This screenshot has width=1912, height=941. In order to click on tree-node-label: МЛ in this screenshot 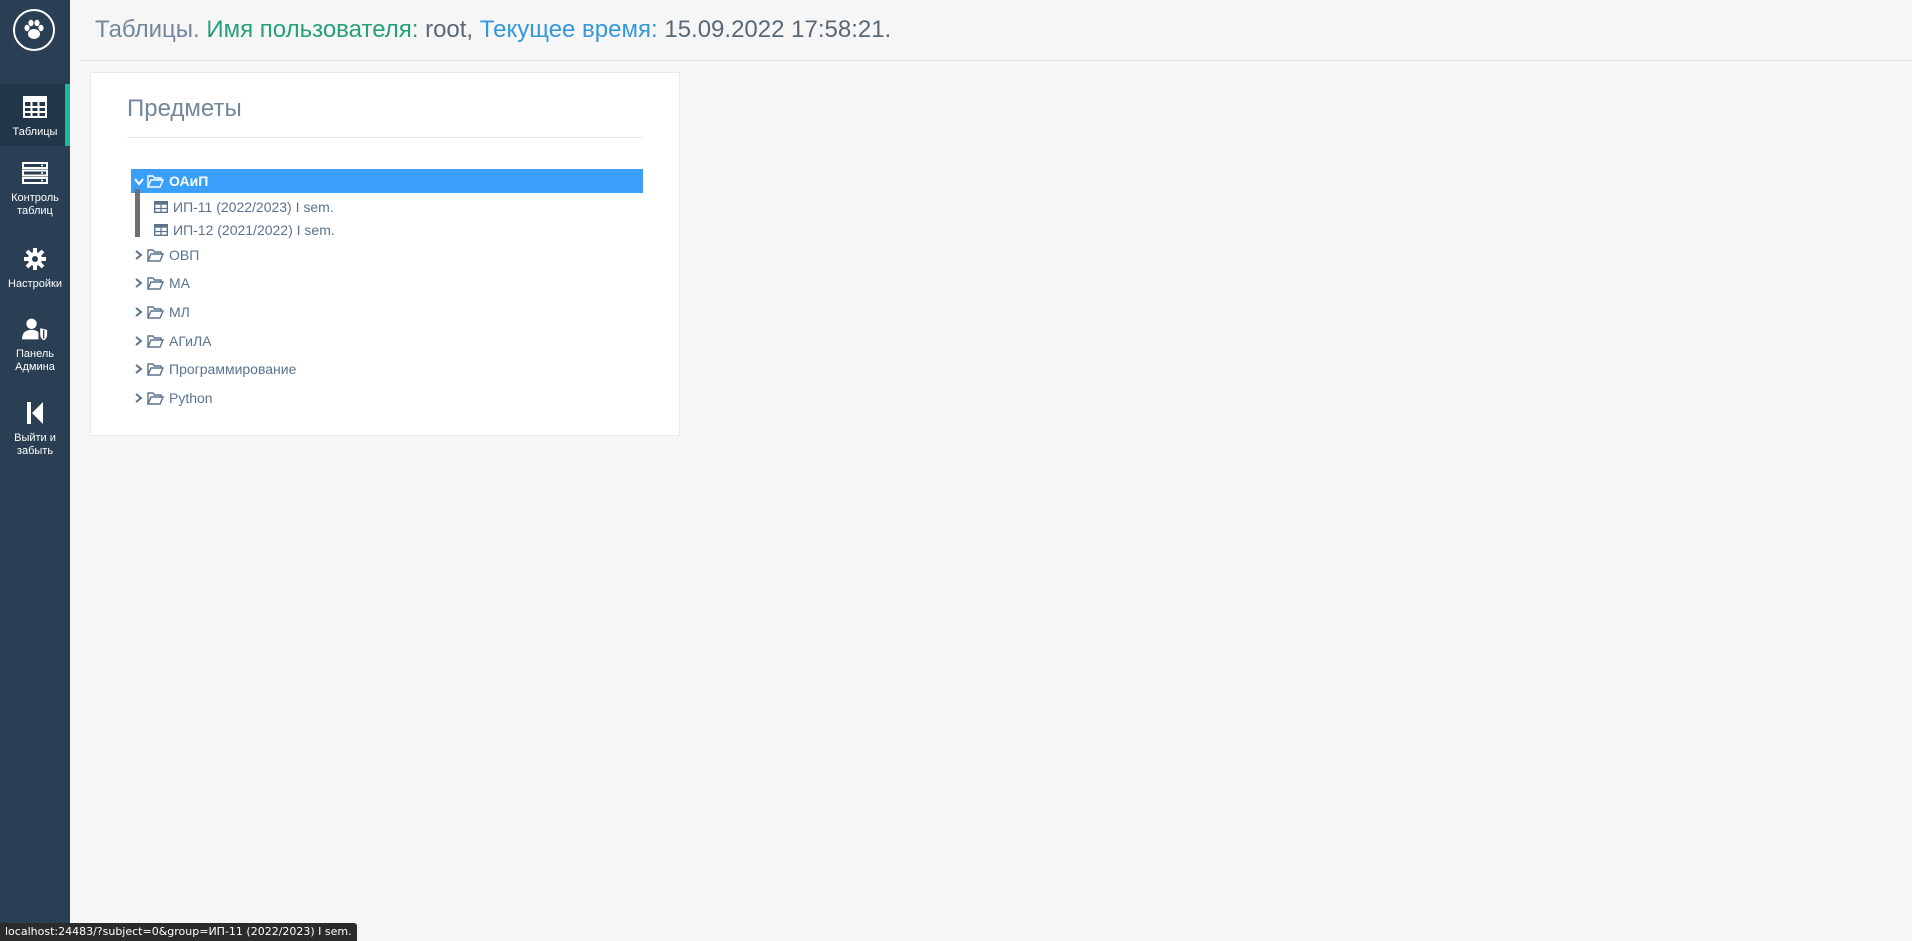, I will do `click(179, 312)`.